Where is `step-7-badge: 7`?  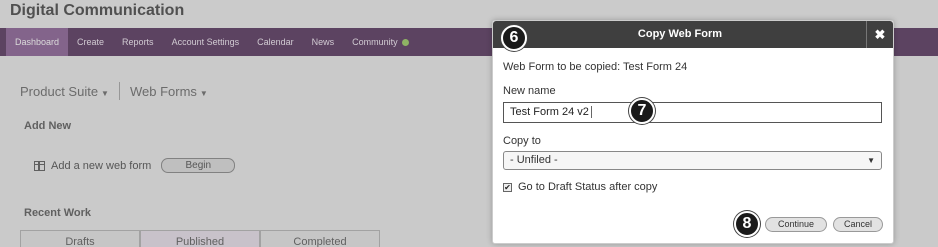
step-7-badge: 7 is located at coordinates (642, 111).